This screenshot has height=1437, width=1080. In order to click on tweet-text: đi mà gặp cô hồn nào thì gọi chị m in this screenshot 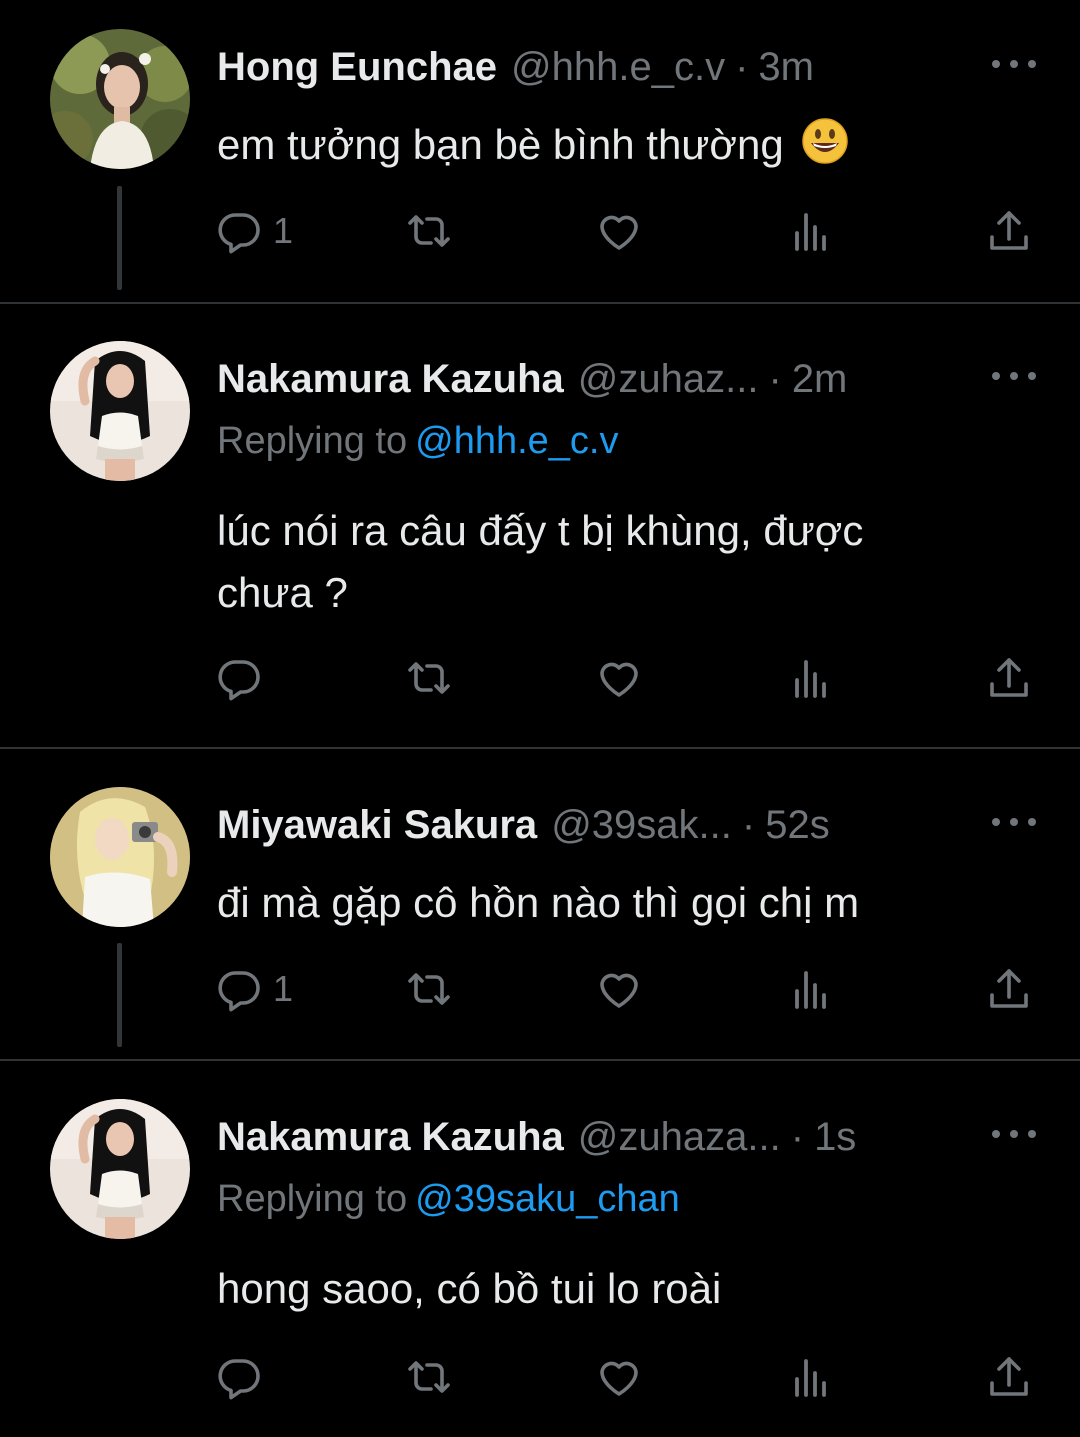, I will do `click(587, 903)`.